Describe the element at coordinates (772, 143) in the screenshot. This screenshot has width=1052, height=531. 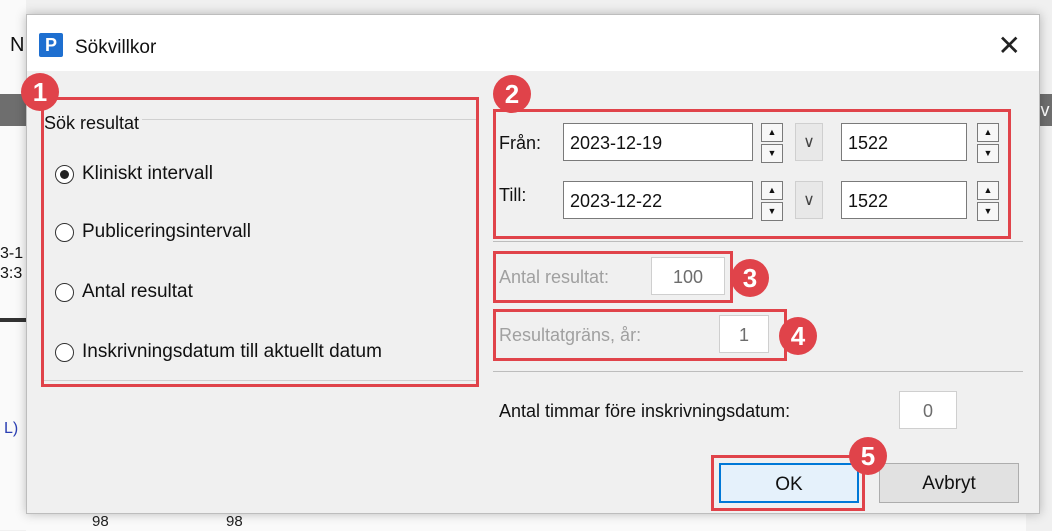
I see `from-date-spinner: ▲ ▼` at that location.